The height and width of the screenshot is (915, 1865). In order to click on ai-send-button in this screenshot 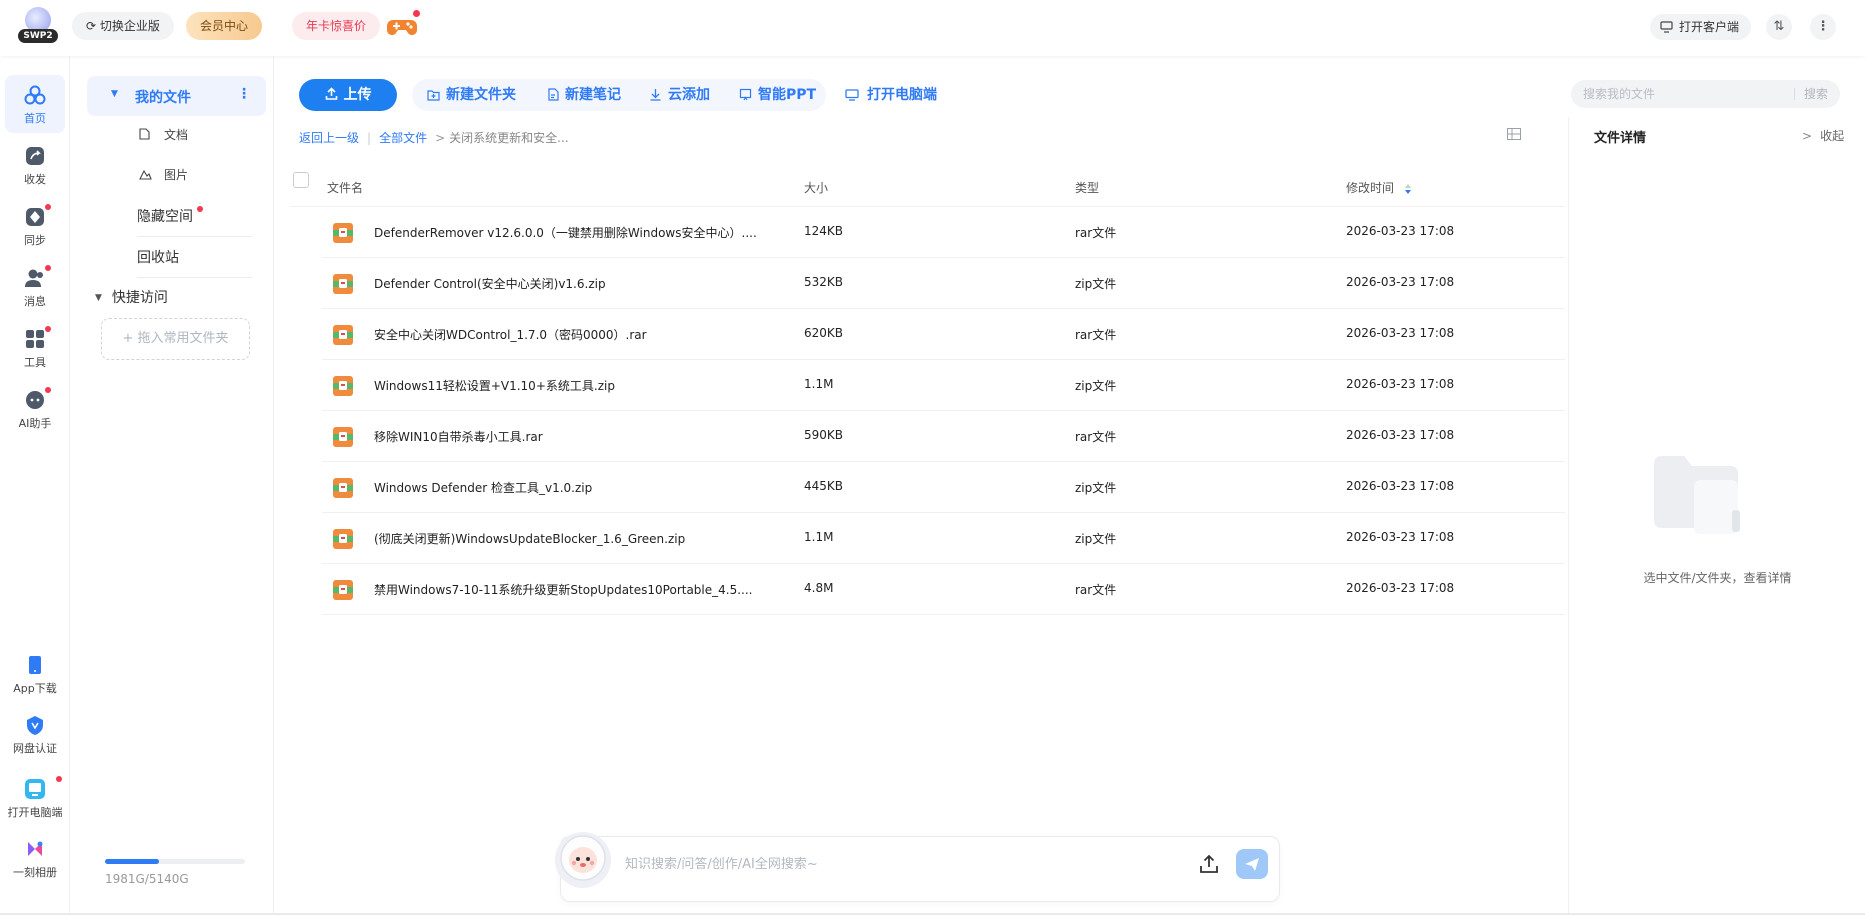, I will do `click(1252, 864)`.